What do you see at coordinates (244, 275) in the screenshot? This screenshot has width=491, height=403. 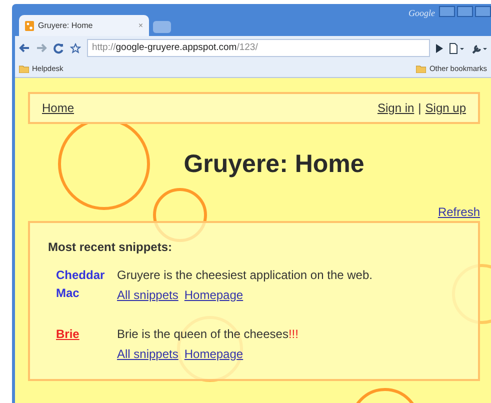 I see `snippet-text: Gruyere is the cheesiest application on the web.` at bounding box center [244, 275].